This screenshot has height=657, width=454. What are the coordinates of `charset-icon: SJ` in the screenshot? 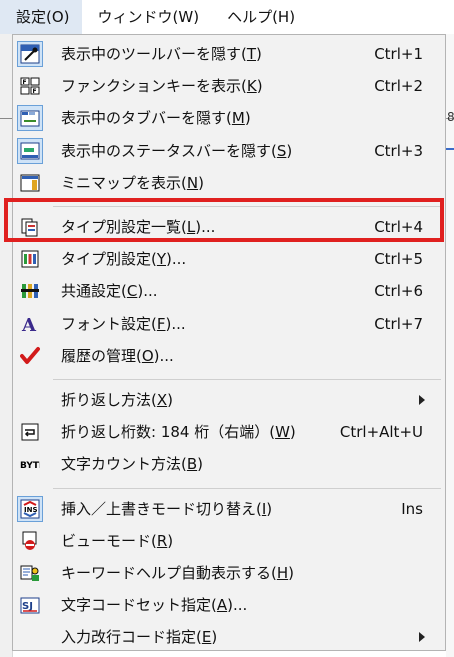 It's located at (30, 605).